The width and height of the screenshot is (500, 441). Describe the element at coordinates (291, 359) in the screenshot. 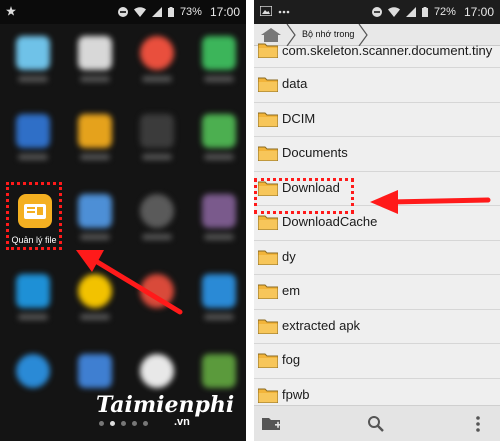

I see `folder-name: fog` at that location.